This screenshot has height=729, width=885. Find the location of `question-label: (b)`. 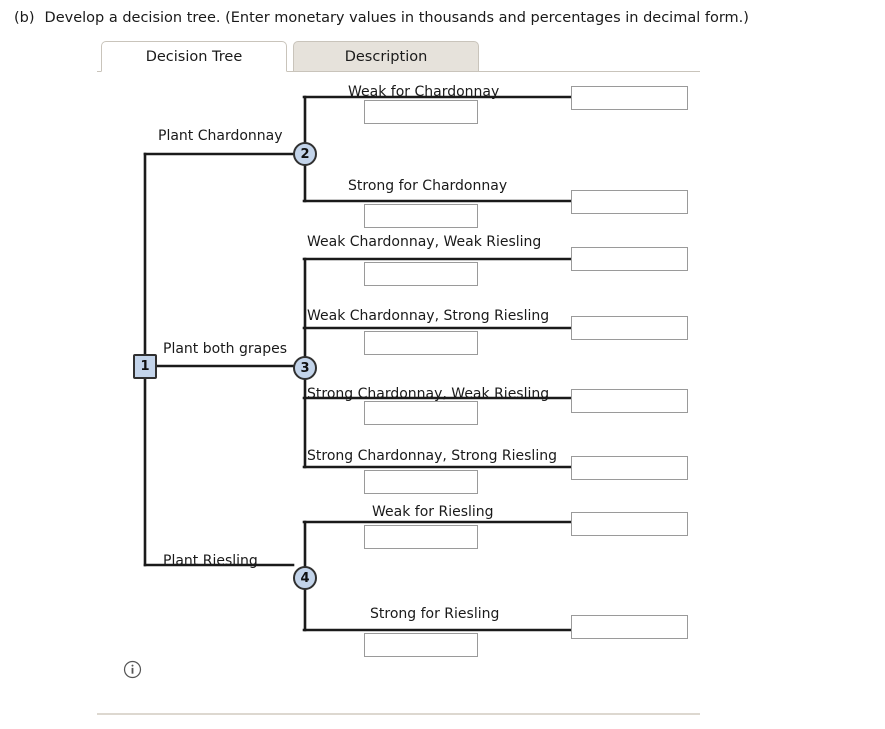

question-label: (b) is located at coordinates (24, 18).